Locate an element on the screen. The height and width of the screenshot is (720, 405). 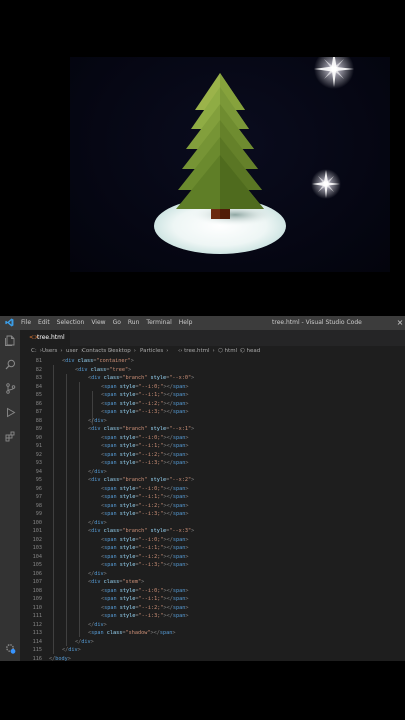
vscode-logo-icon is located at coordinates (9, 322).